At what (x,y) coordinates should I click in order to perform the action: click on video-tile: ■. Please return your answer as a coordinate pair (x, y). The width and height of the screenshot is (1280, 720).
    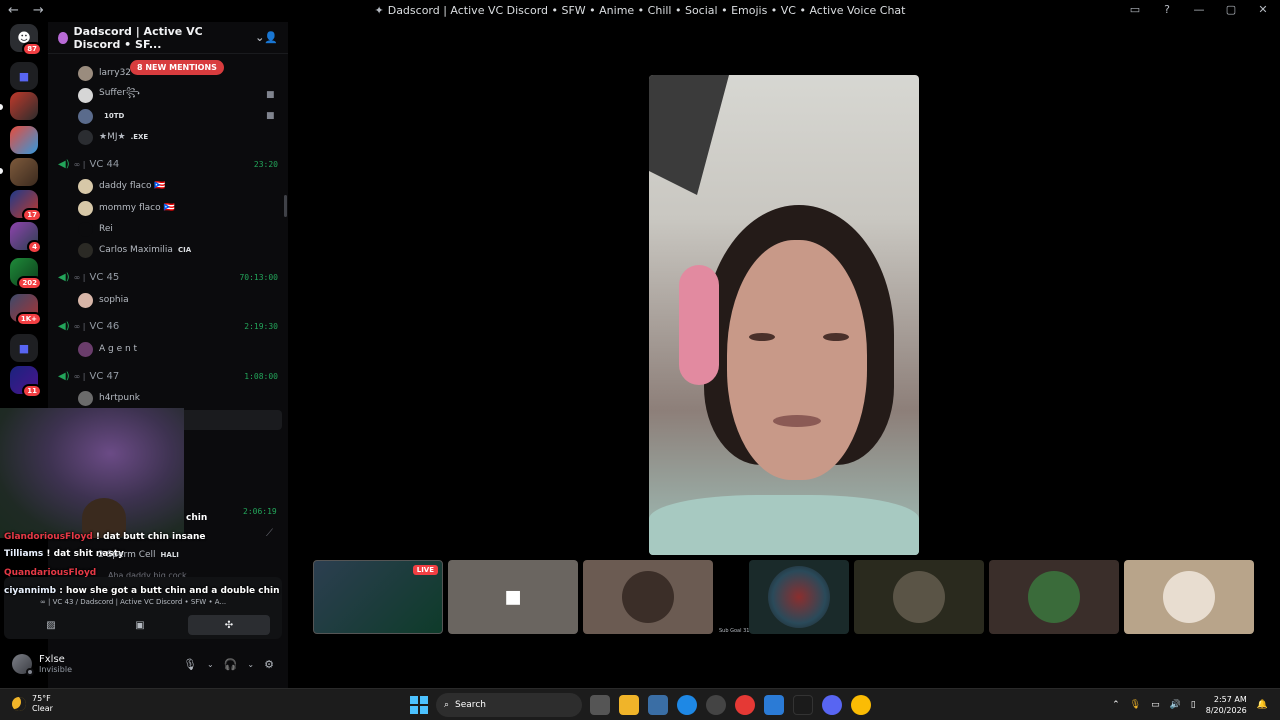
    Looking at the image, I should click on (513, 597).